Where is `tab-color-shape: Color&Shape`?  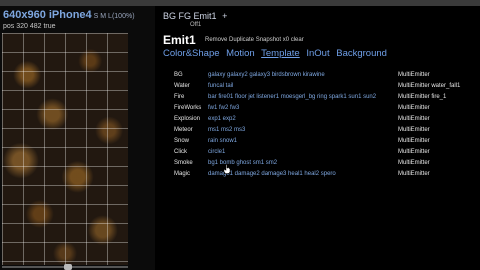 tab-color-shape: Color&Shape is located at coordinates (191, 53).